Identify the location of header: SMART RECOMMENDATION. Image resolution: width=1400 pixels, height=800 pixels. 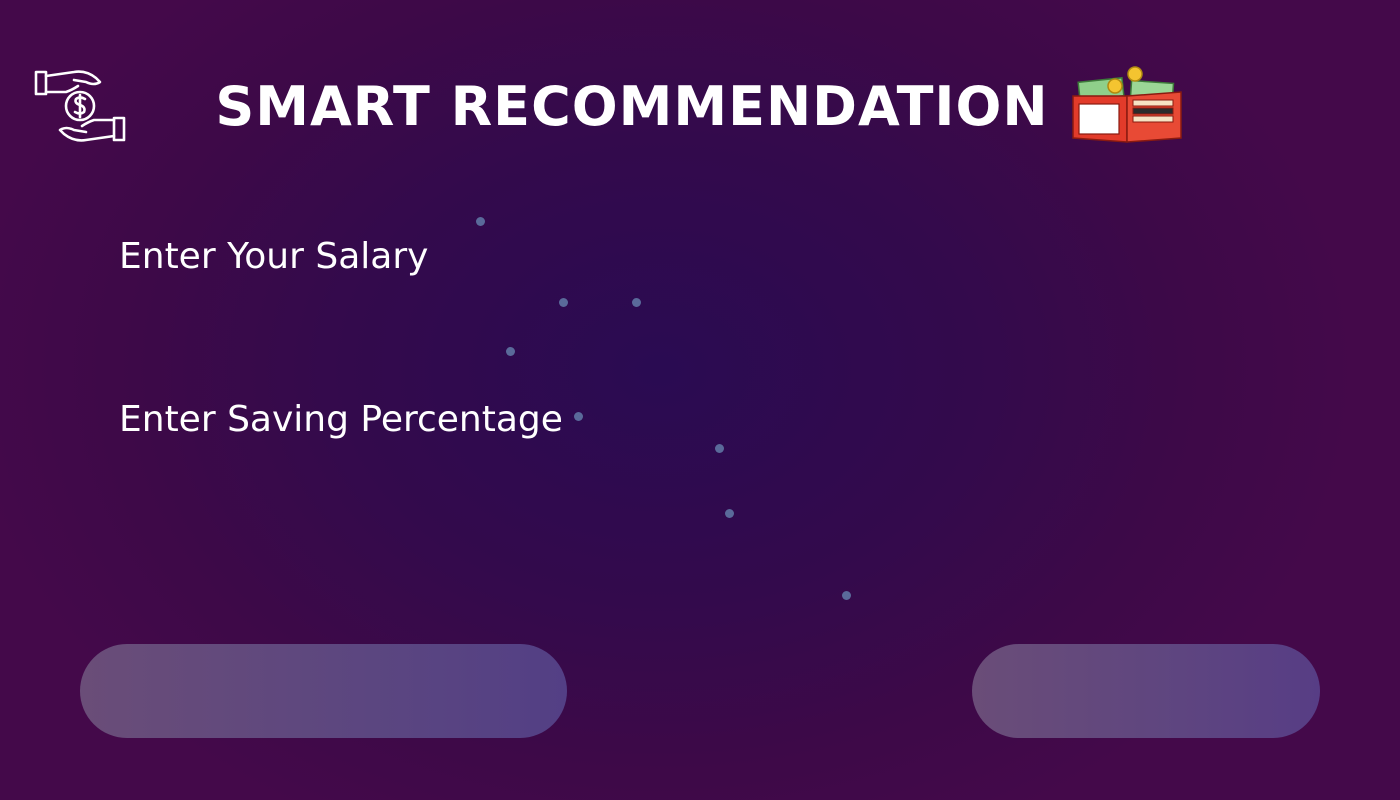
(700, 106).